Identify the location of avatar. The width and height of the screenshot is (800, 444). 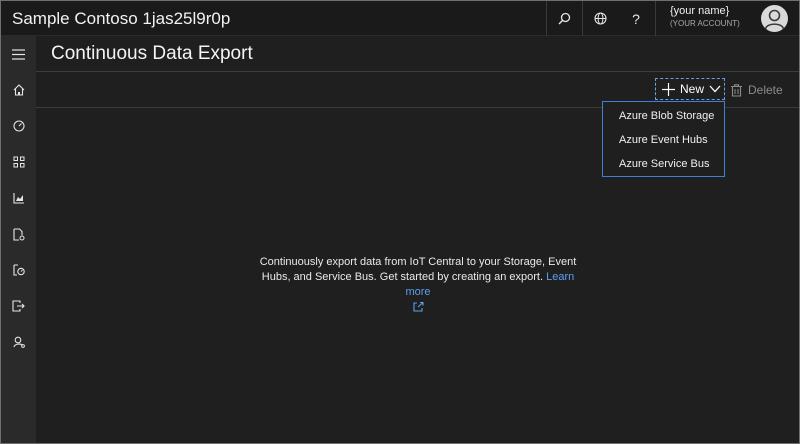
(774, 18).